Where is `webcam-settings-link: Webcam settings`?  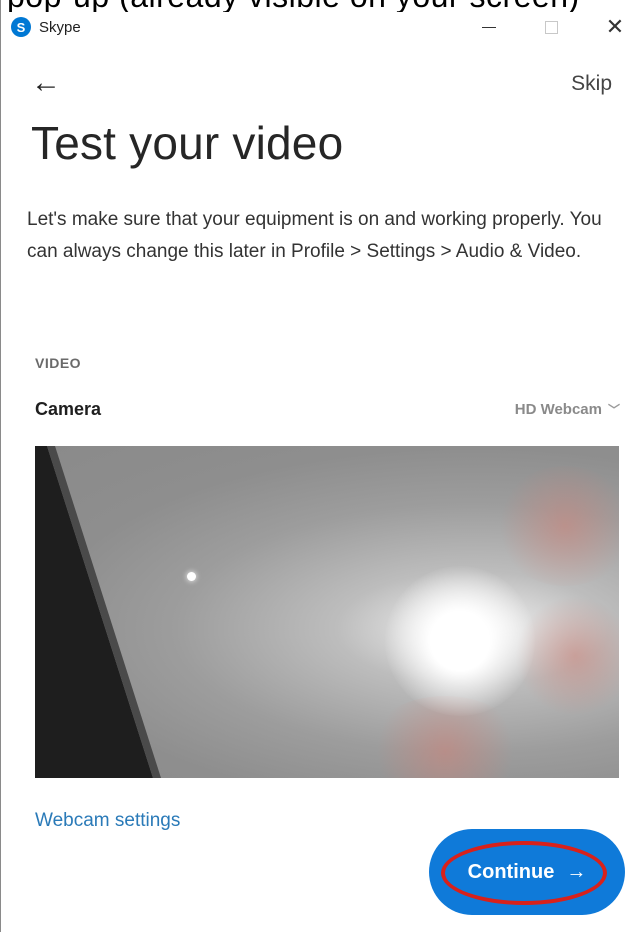 webcam-settings-link: Webcam settings is located at coordinates (107, 821).